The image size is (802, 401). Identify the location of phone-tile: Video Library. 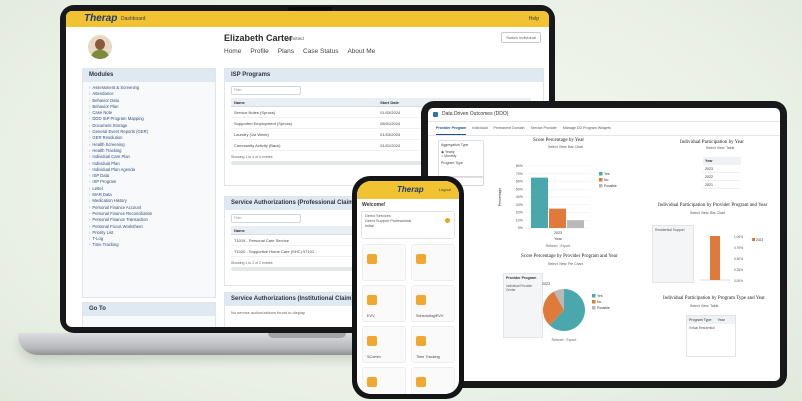
(384, 380).